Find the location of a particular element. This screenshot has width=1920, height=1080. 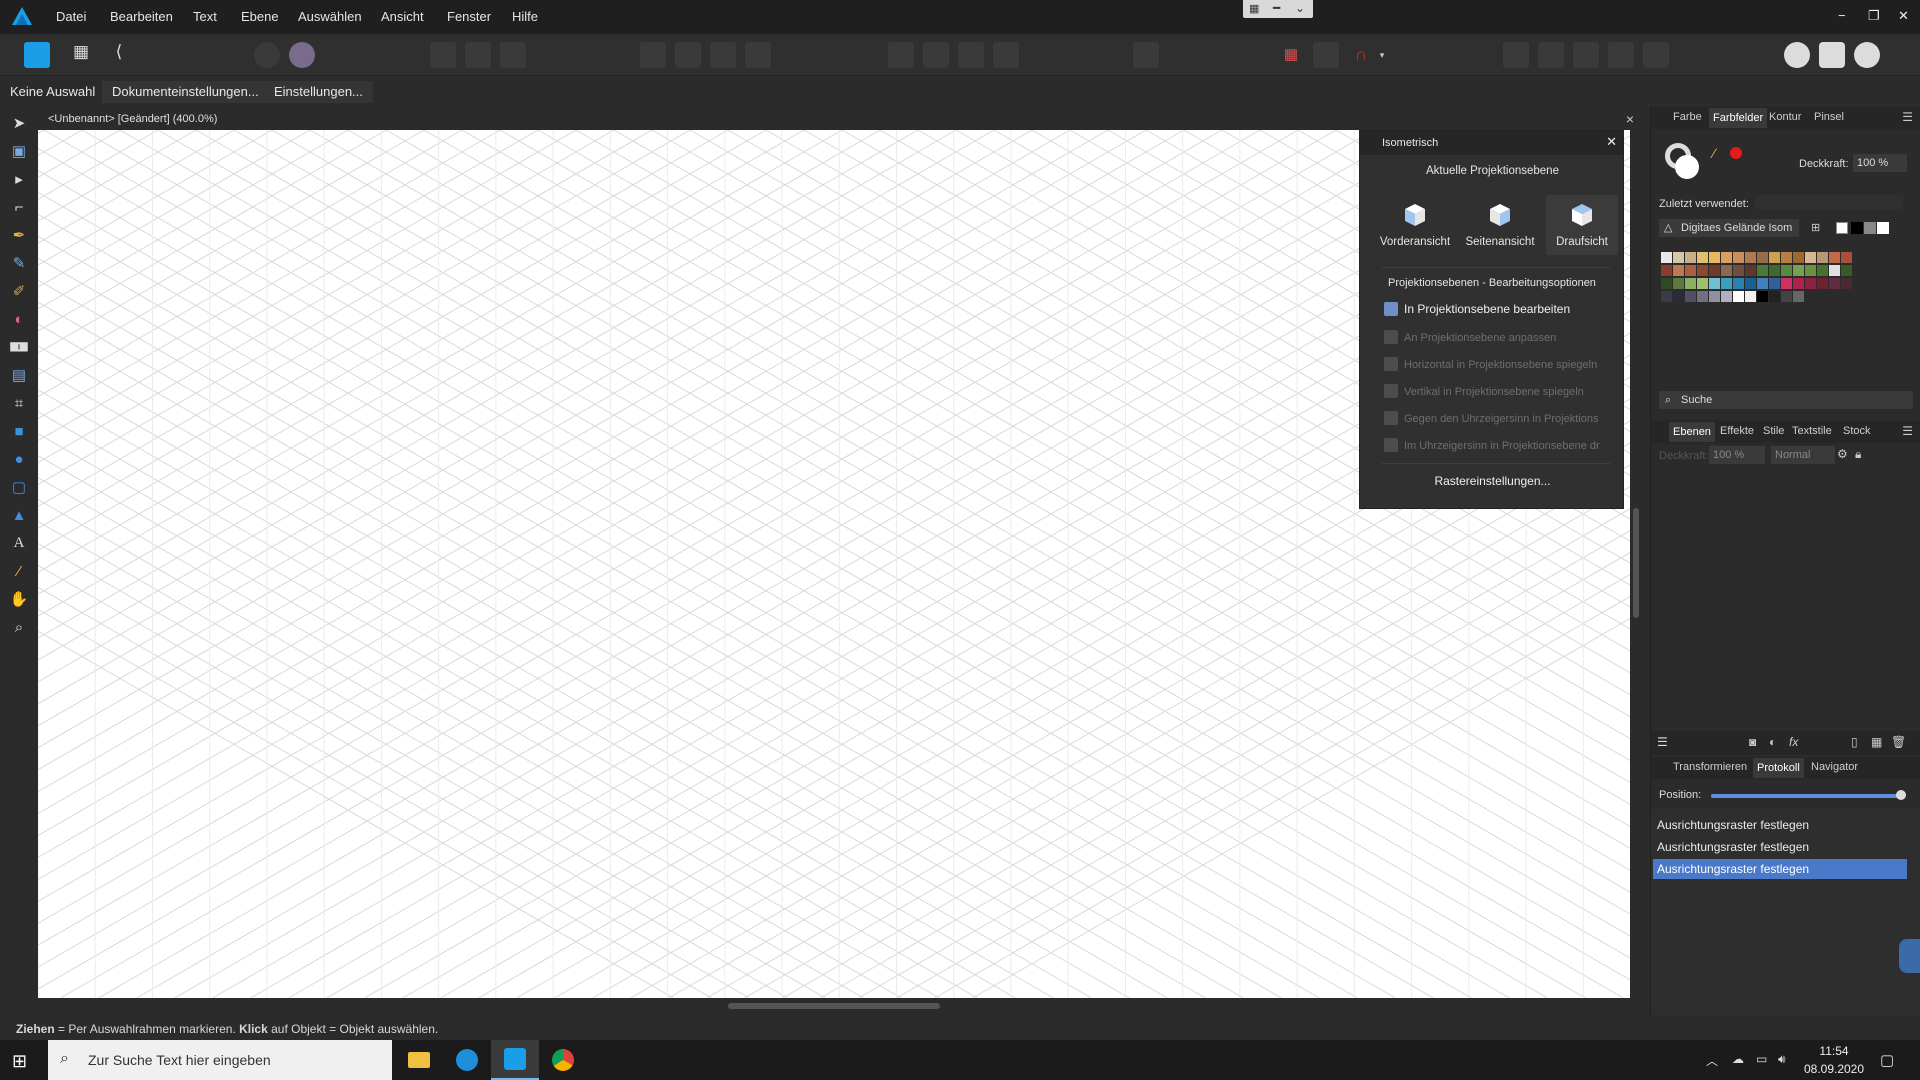

horizontal-scrollbar is located at coordinates (841, 1006).